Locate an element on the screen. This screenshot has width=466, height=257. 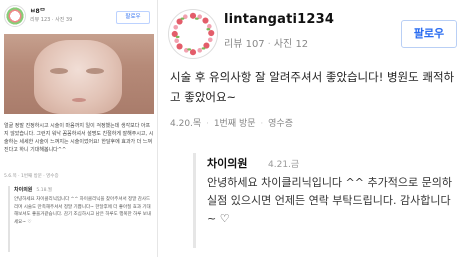
follow-button: 팔로우 is located at coordinates (429, 34).